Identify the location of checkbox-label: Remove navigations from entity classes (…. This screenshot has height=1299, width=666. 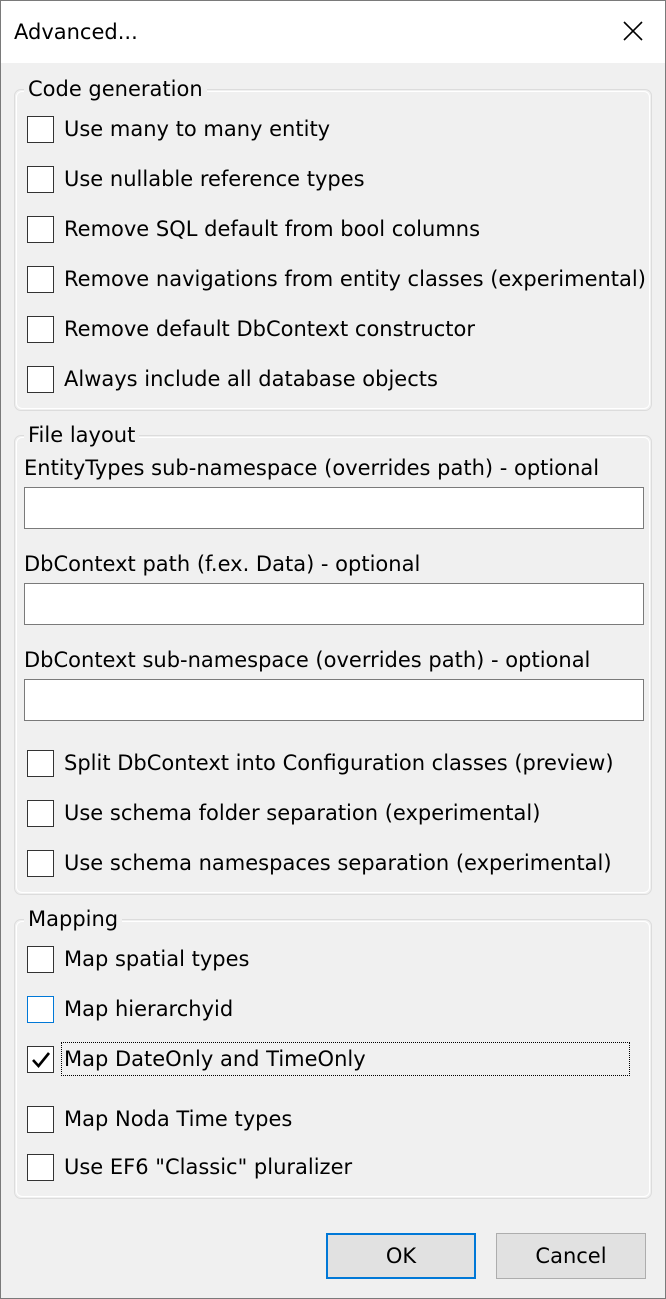
(355, 279).